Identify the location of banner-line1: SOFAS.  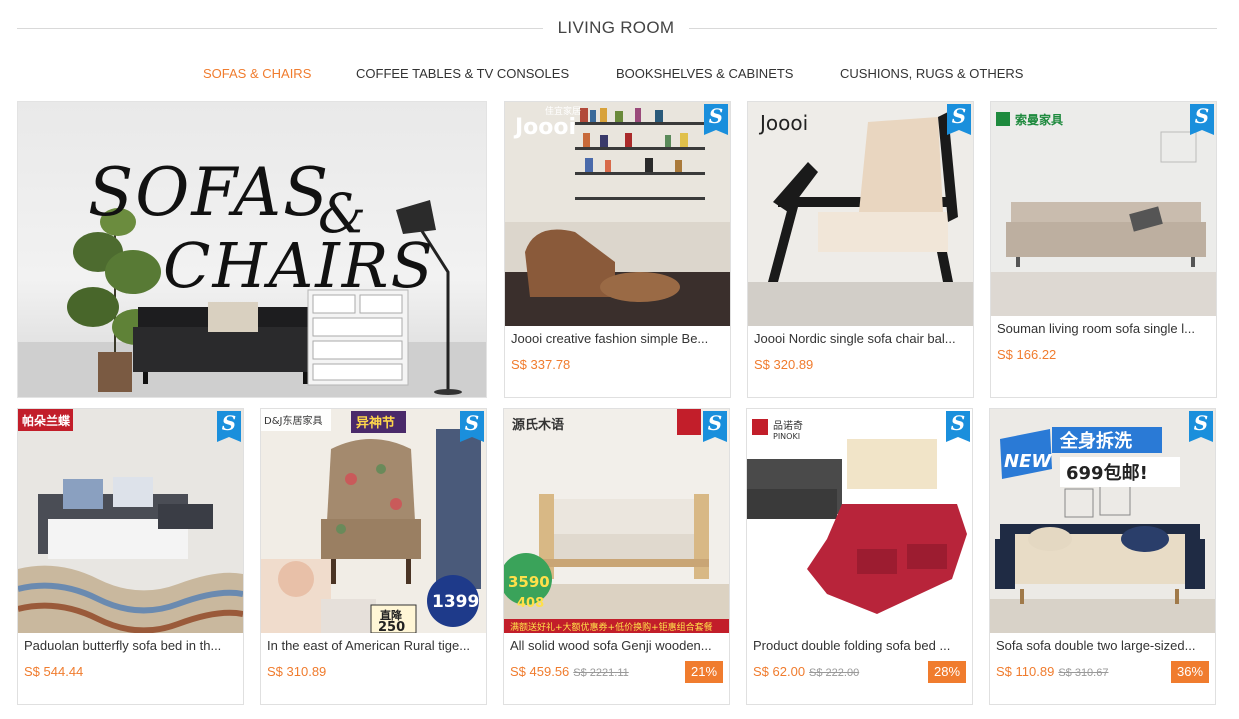
(209, 192).